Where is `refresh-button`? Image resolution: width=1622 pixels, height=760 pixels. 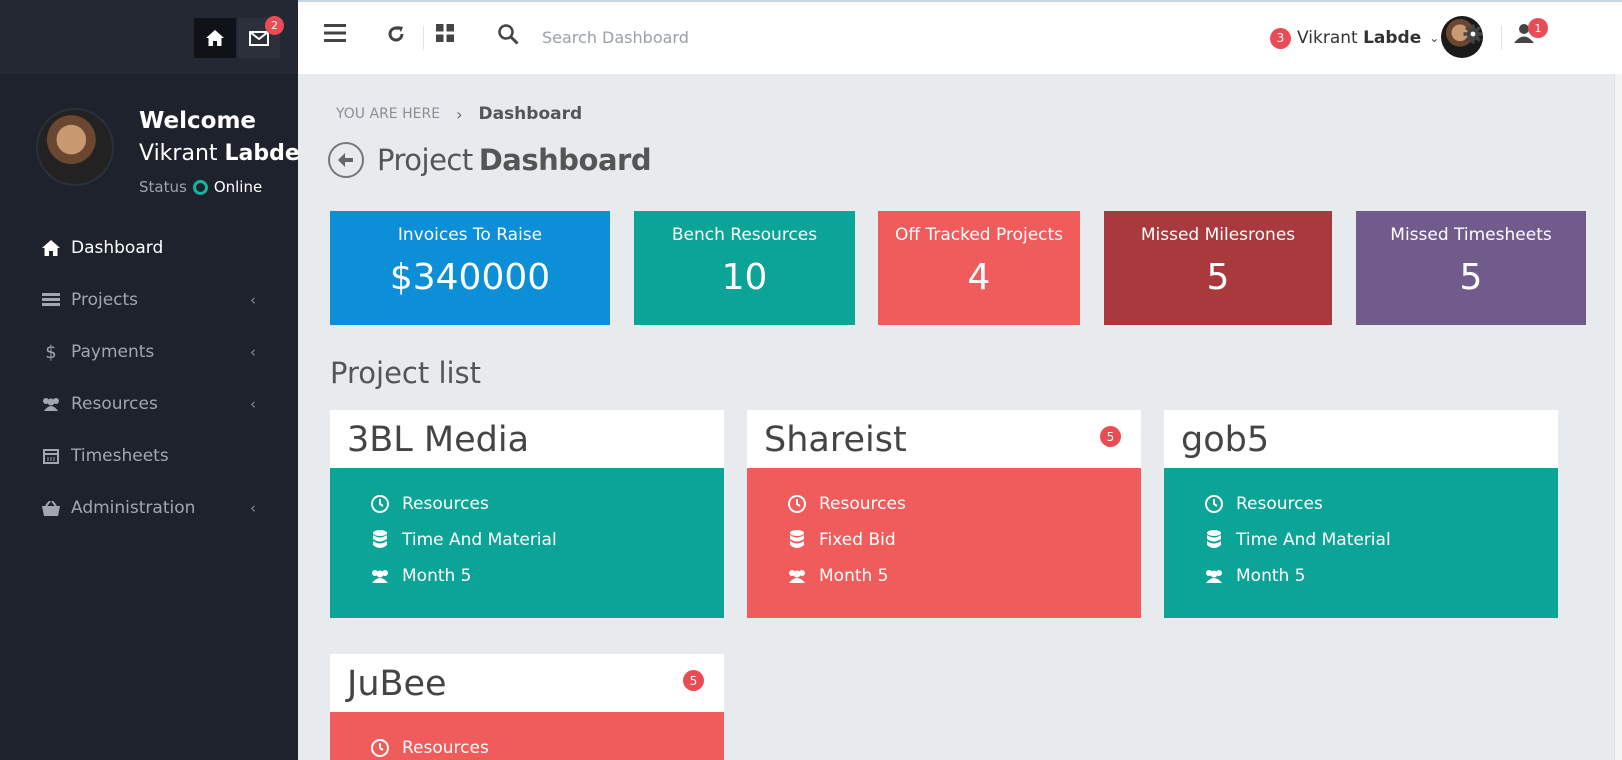 refresh-button is located at coordinates (396, 34).